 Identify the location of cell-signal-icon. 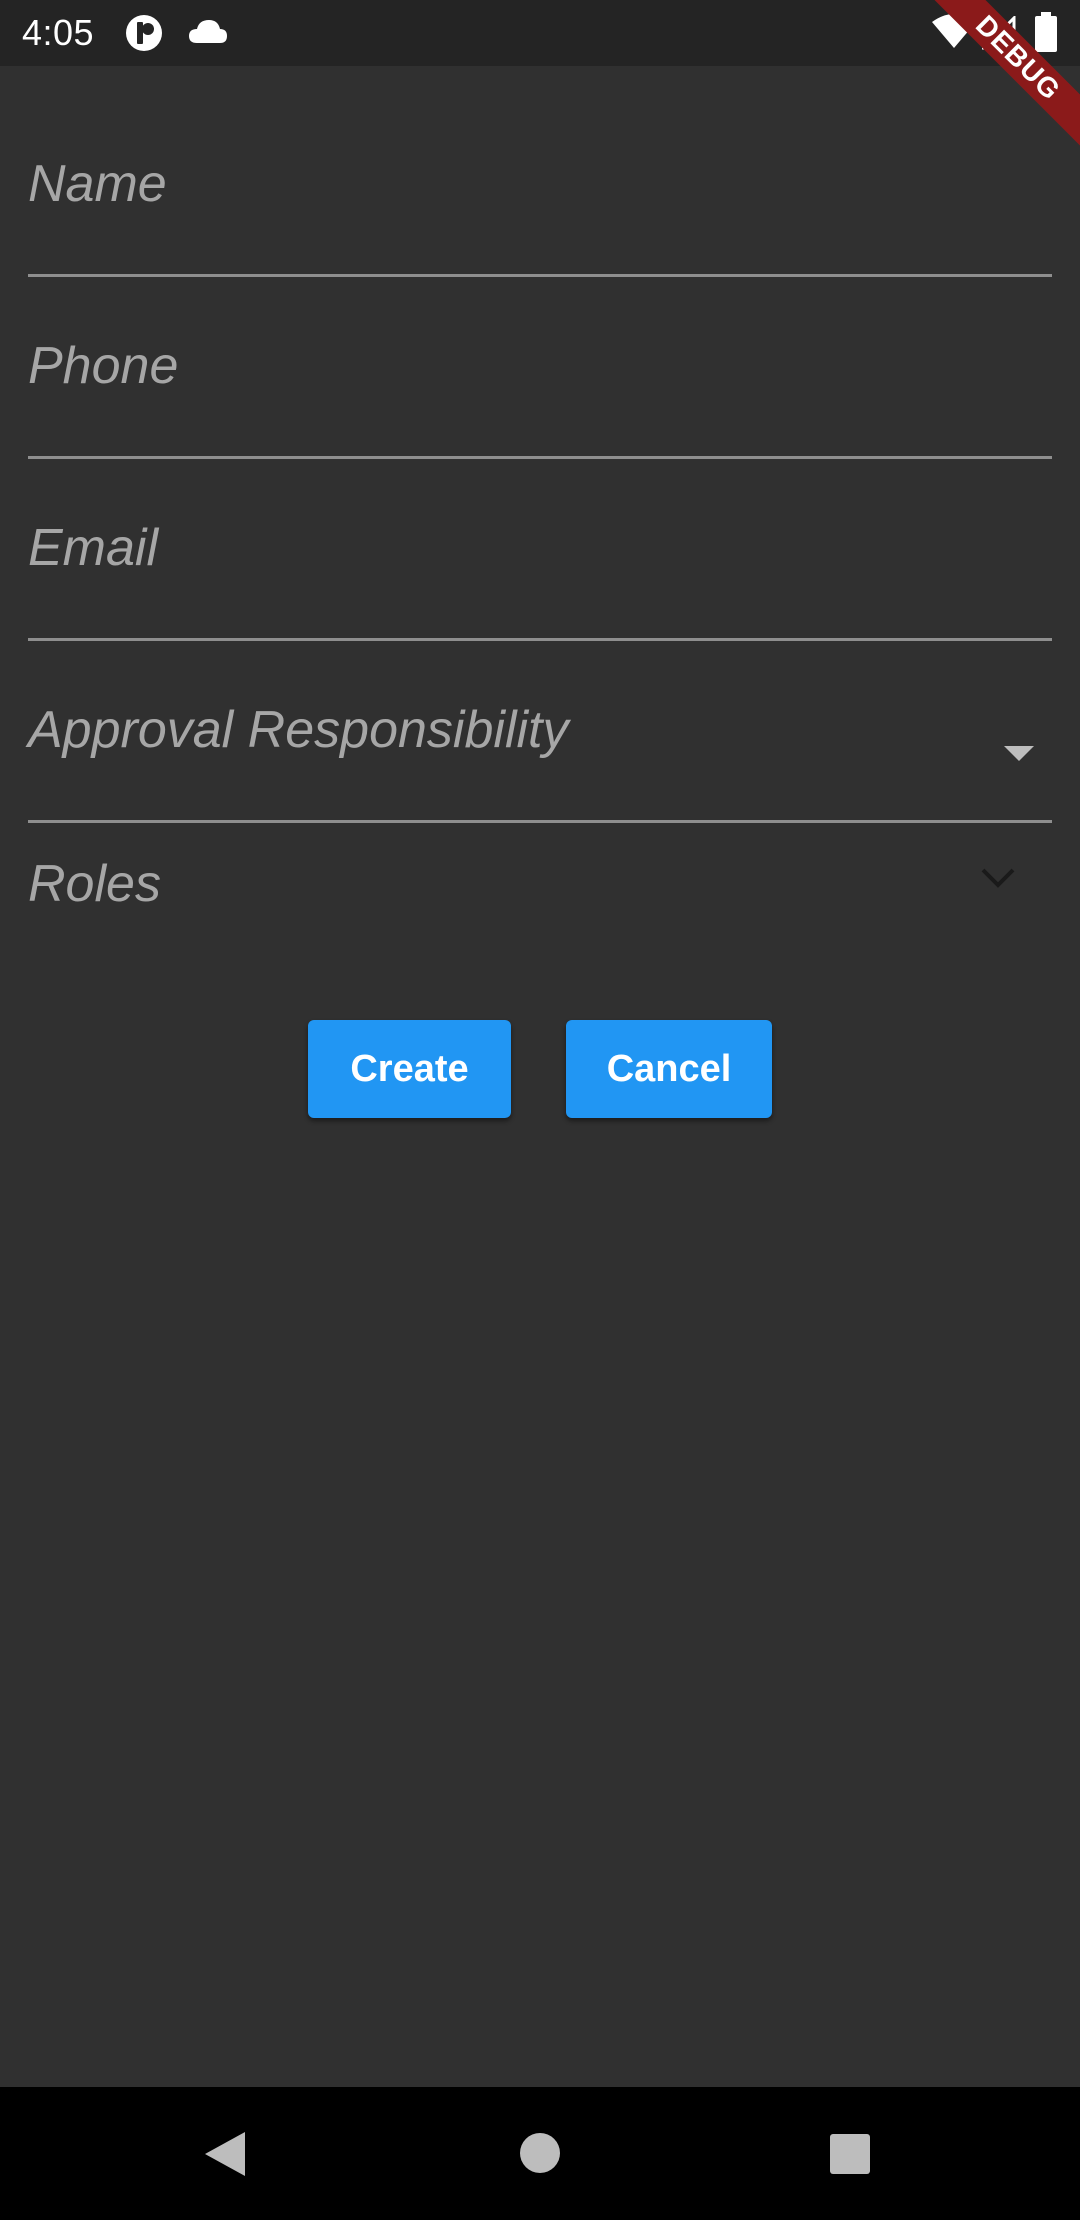
(999, 33).